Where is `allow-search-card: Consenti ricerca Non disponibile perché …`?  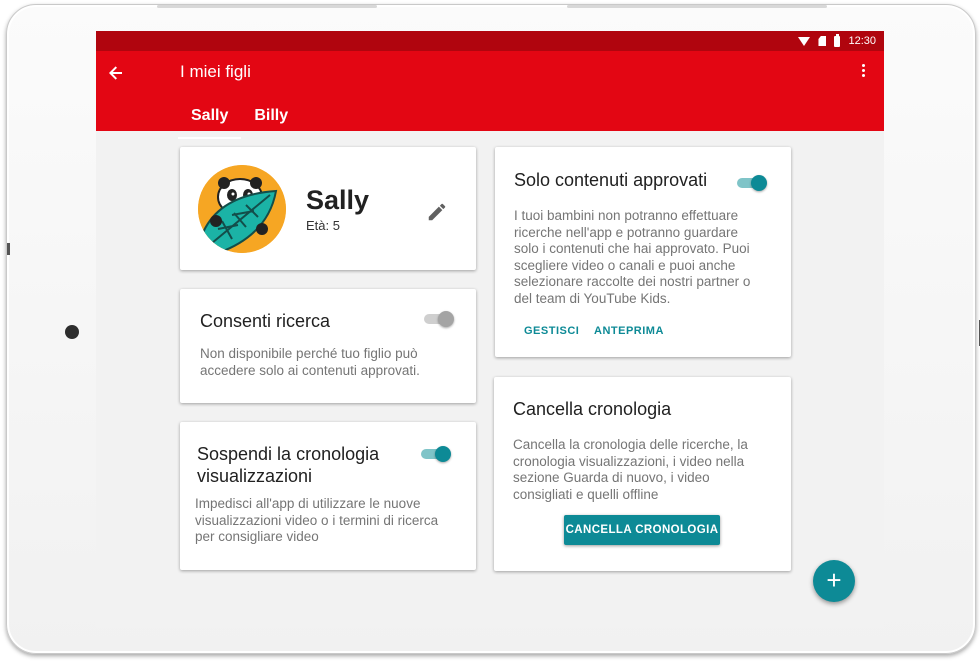
allow-search-card: Consenti ricerca Non disponibile perché … is located at coordinates (328, 346).